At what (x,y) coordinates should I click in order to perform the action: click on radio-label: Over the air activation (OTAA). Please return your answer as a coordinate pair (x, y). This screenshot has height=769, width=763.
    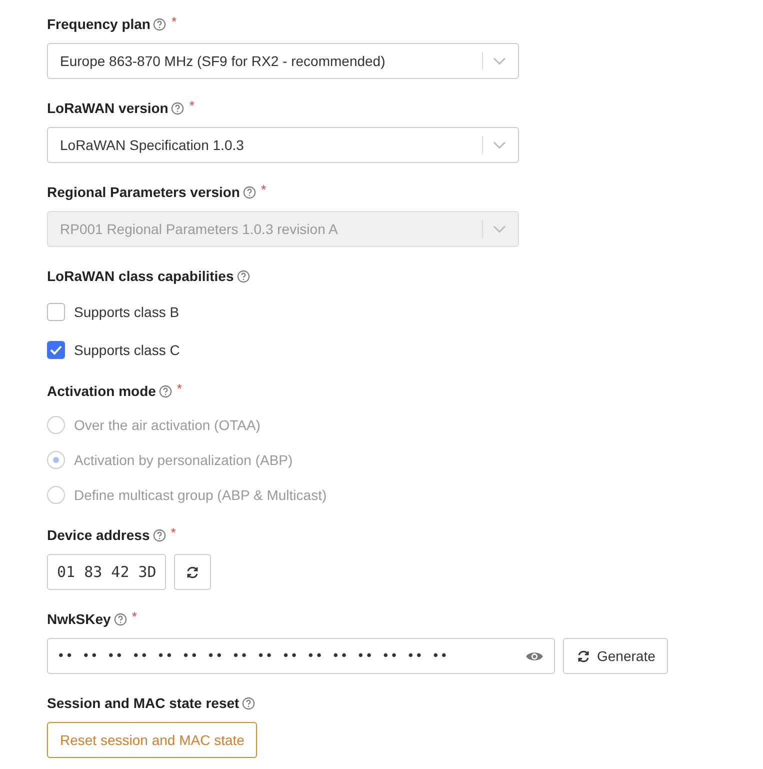
    Looking at the image, I should click on (167, 424).